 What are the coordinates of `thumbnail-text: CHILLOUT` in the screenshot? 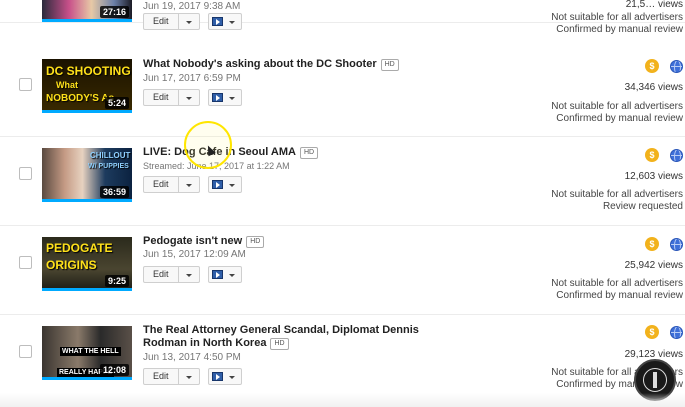 It's located at (110, 155).